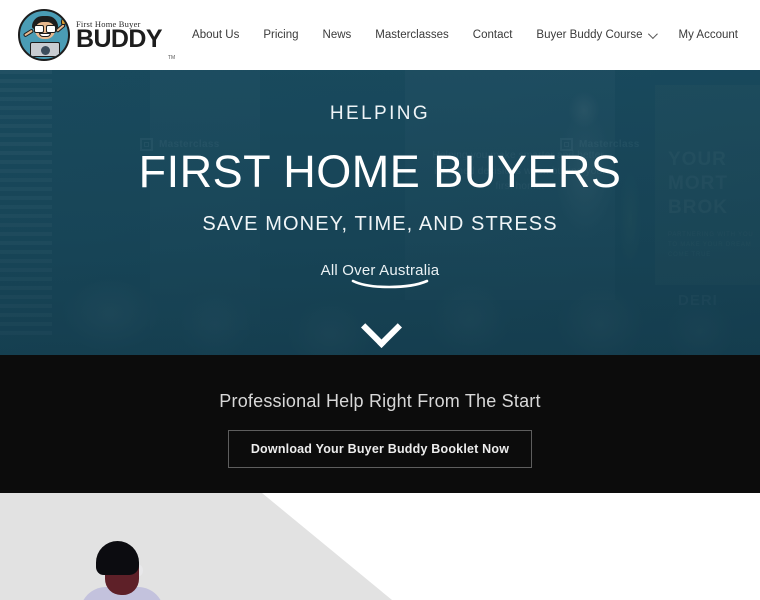  I want to click on cta-heading: Professional Help Right From The Start, so click(380, 401).